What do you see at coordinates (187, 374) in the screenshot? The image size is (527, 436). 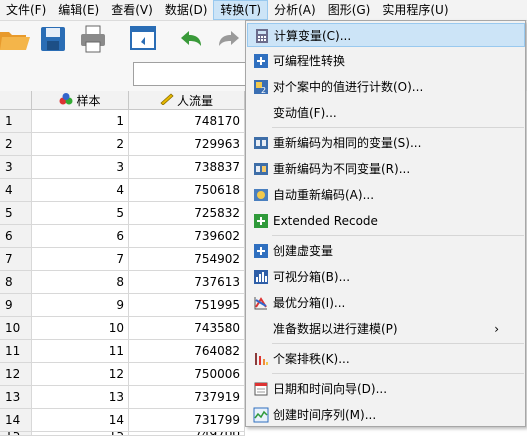 I see `cell-flow: 750006` at bounding box center [187, 374].